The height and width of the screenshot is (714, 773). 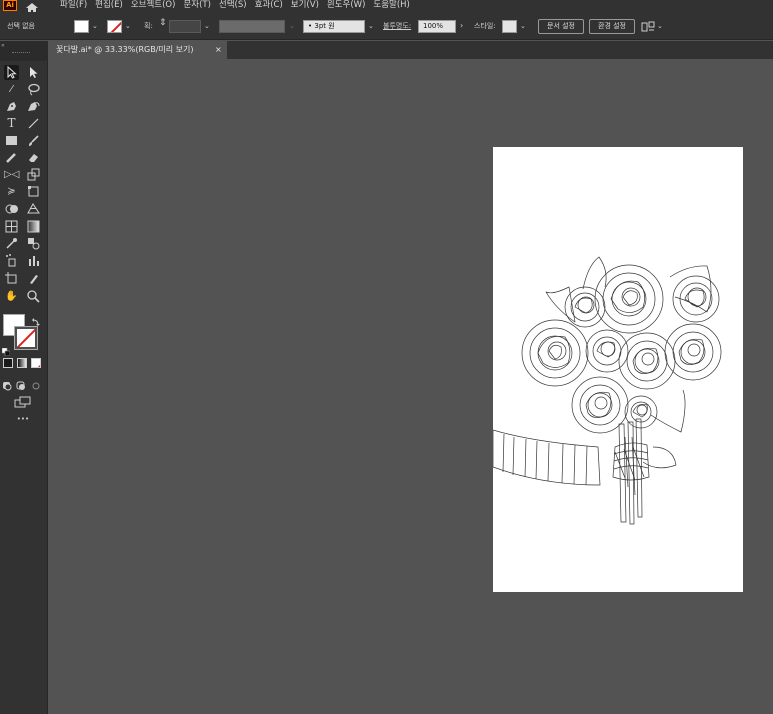 What do you see at coordinates (185, 26) in the screenshot?
I see `stroke-weight-input` at bounding box center [185, 26].